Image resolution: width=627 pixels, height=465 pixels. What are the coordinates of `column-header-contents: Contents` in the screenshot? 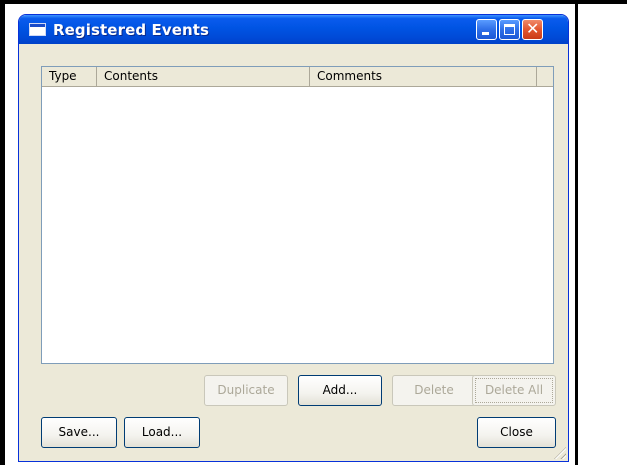 It's located at (203, 76).